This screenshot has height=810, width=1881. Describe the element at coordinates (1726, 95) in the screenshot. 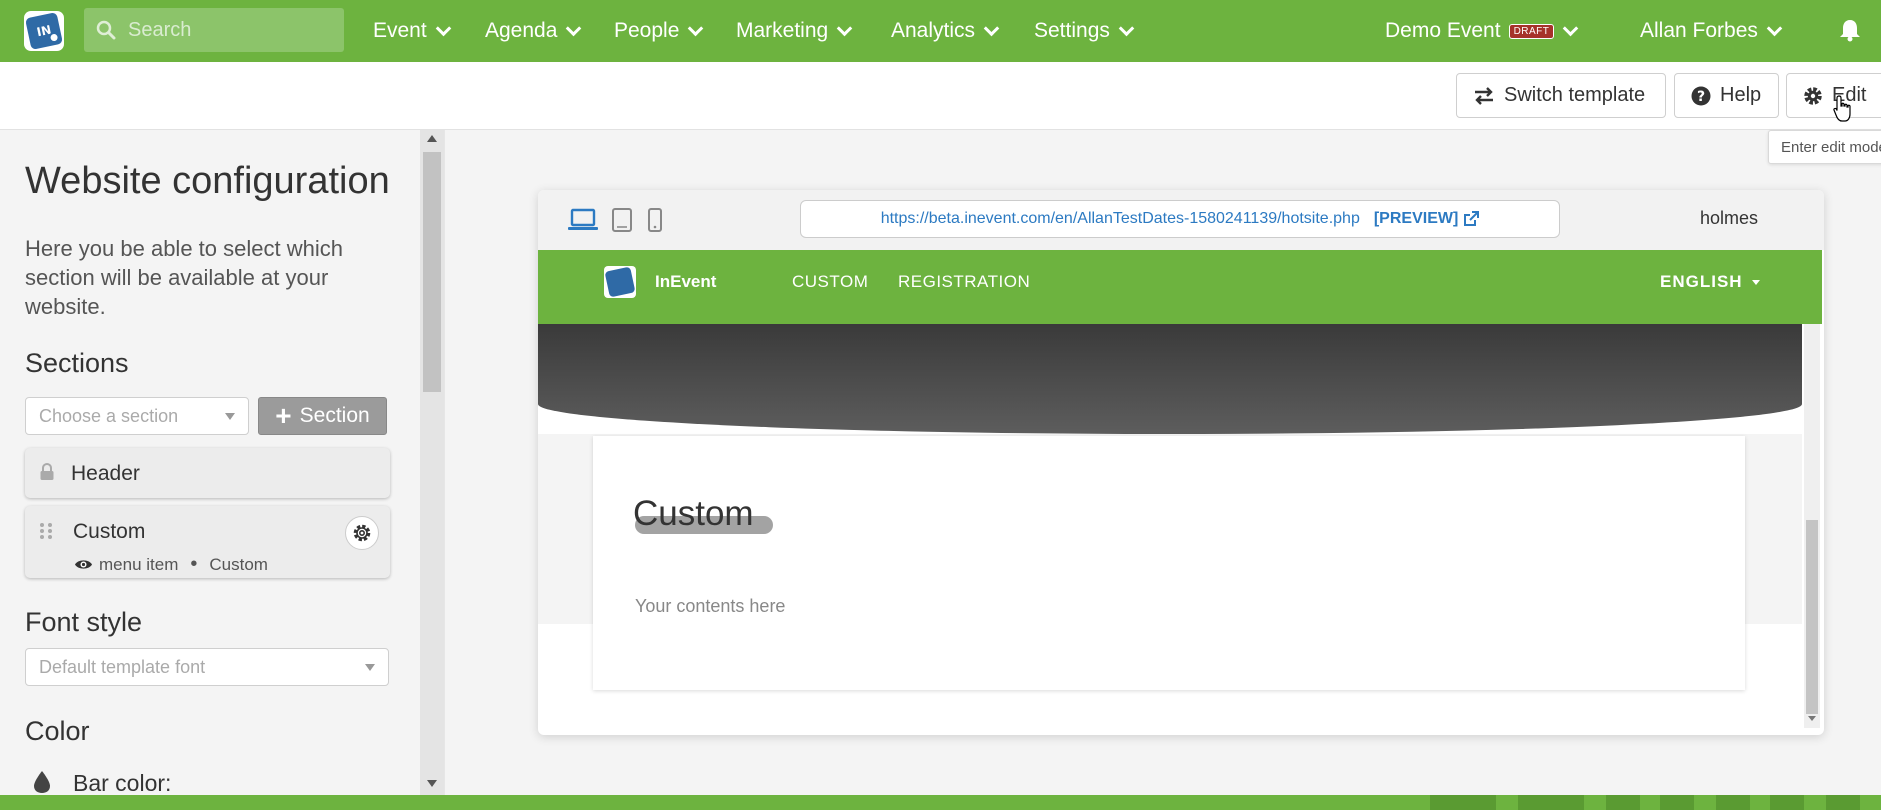

I see `help-button: ? Help` at that location.